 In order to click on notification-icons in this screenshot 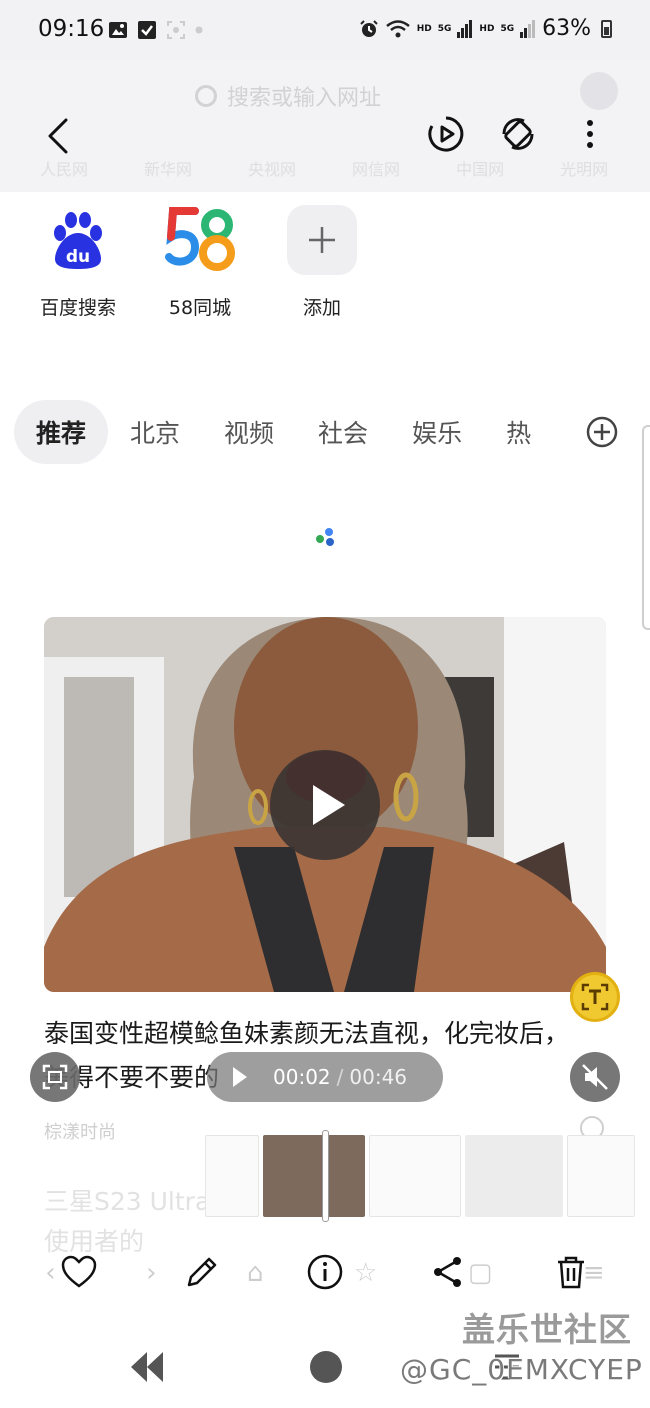, I will do `click(155, 30)`.